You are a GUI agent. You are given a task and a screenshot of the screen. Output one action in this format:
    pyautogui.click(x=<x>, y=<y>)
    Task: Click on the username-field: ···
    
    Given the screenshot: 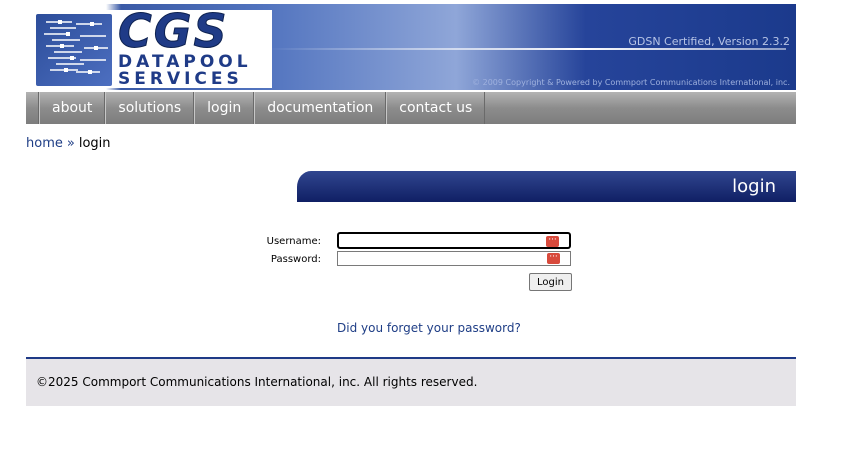 What is the action you would take?
    pyautogui.click(x=454, y=240)
    